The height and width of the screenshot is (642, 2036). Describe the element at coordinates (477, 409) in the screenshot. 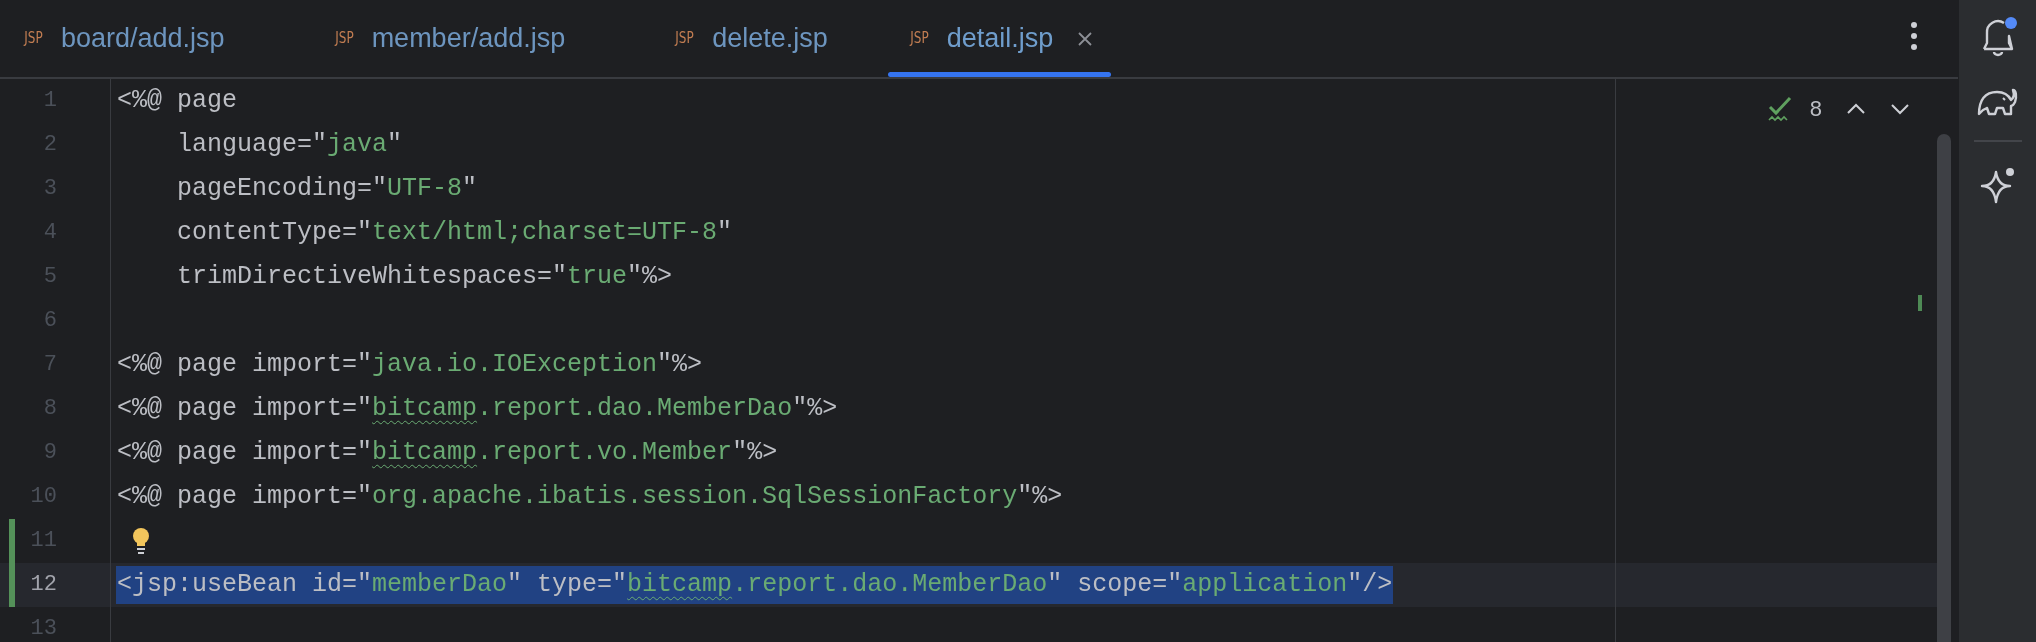

I see `code-line: <%@ page import="bitcamp.report.dao.MemberDao"%>` at that location.